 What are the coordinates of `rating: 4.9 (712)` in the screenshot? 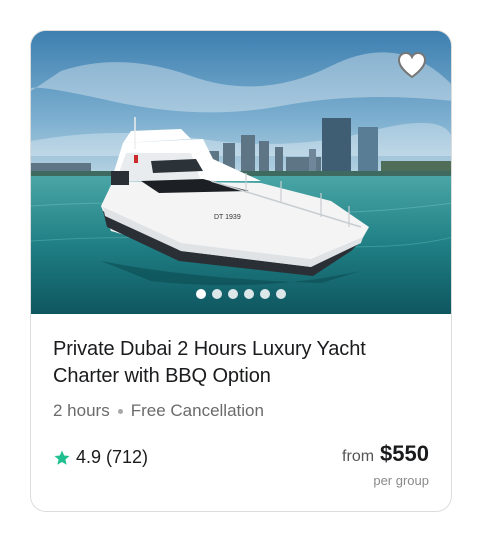 It's located at (100, 457).